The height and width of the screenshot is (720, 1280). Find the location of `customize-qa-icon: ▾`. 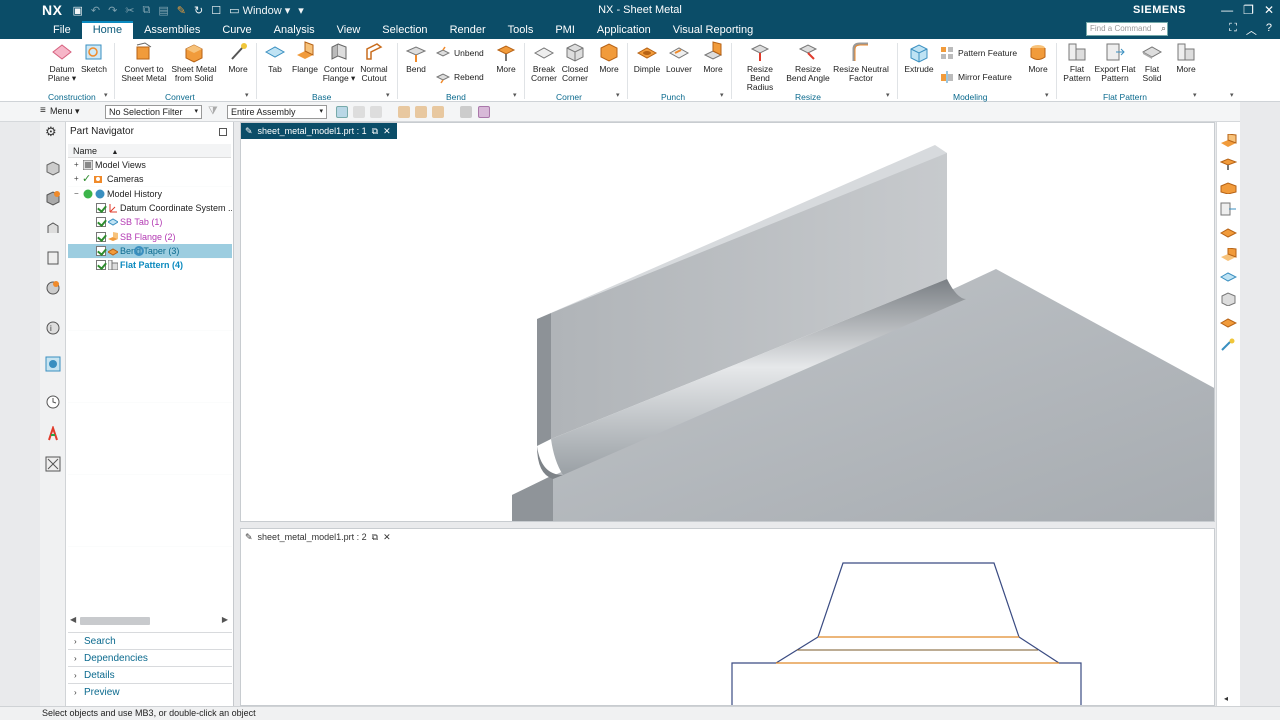

customize-qa-icon: ▾ is located at coordinates (301, 10).